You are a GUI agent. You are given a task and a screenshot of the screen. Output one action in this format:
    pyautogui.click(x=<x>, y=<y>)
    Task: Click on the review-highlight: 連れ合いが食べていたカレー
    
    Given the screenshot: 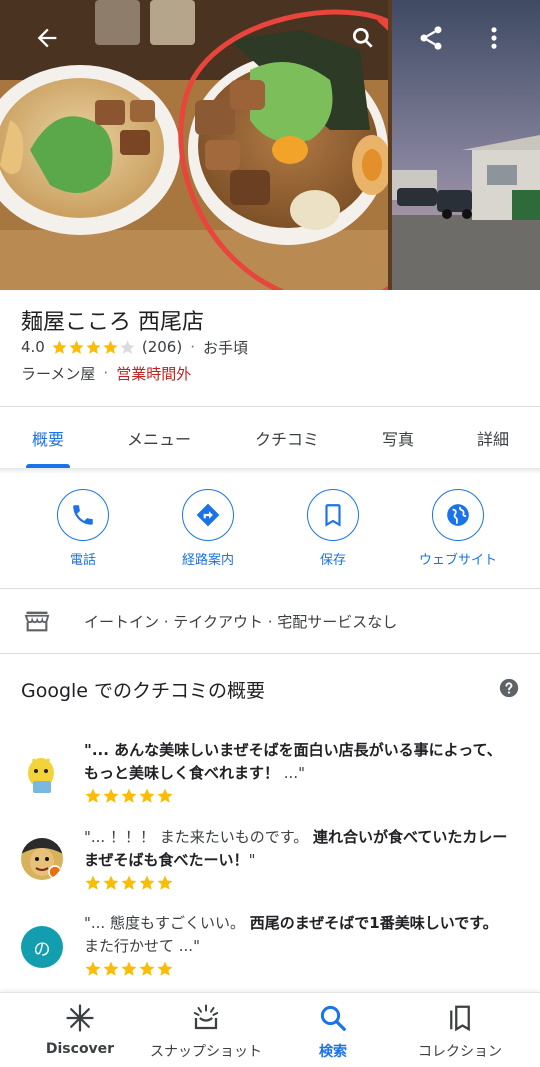 What is the action you would take?
    pyautogui.click(x=410, y=837)
    